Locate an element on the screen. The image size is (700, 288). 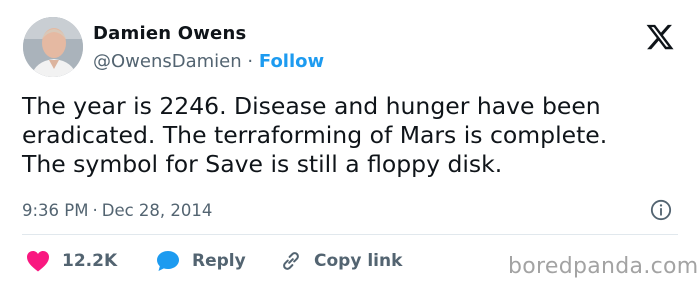
tweet-date: Dec 28, 2014 is located at coordinates (157, 210).